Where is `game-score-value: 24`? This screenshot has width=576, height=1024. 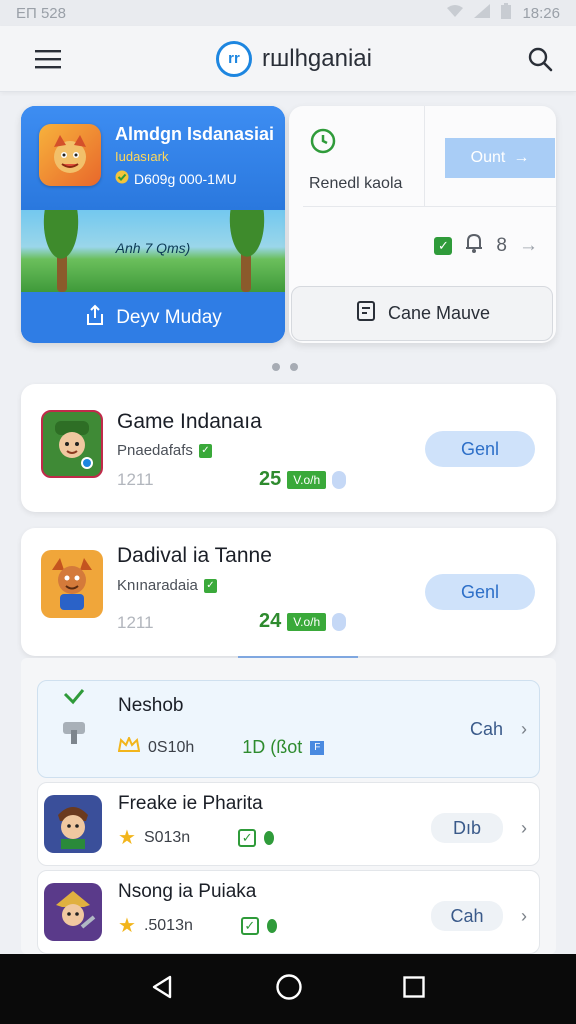 game-score-value: 24 is located at coordinates (270, 621).